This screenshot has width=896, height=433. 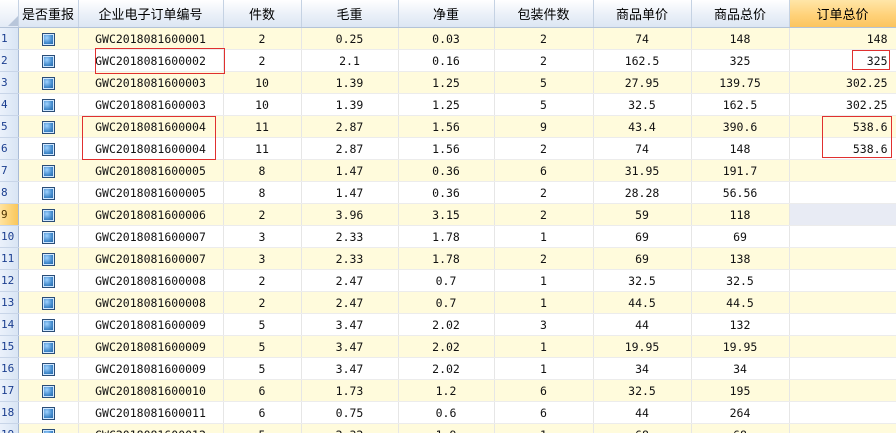 I want to click on table-row: 16 GWC2018081600009 5 3.47 2.02 1 34 34, so click(x=448, y=368).